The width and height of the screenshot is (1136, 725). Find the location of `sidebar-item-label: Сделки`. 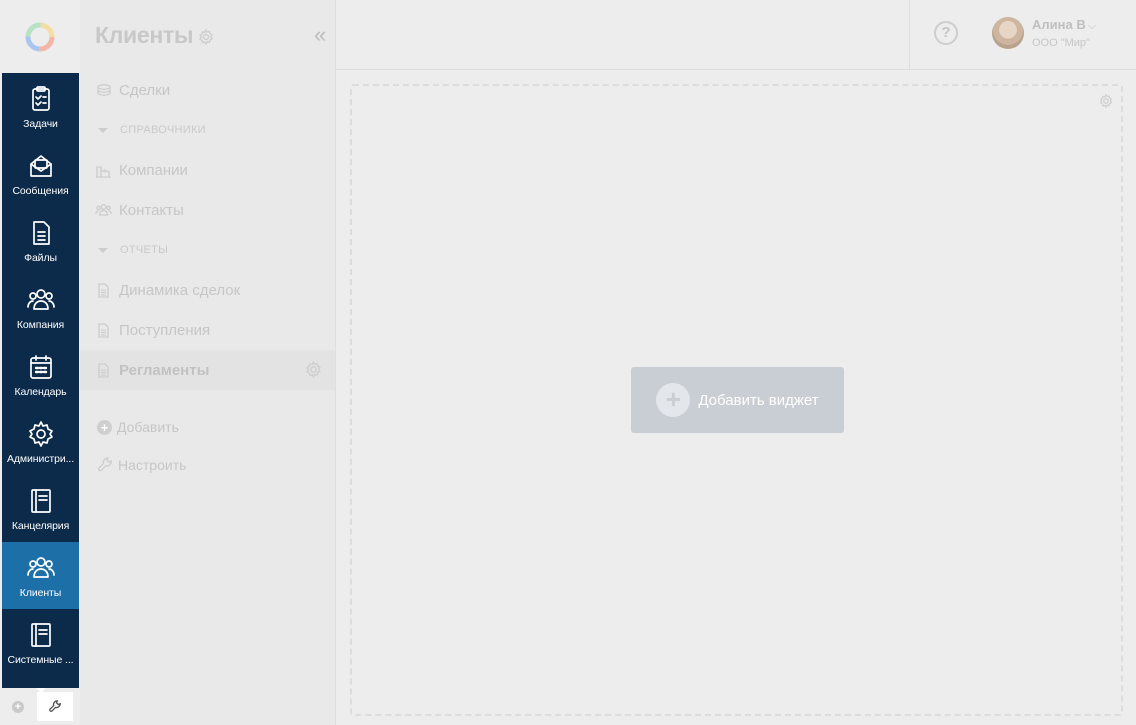

sidebar-item-label: Сделки is located at coordinates (145, 90).